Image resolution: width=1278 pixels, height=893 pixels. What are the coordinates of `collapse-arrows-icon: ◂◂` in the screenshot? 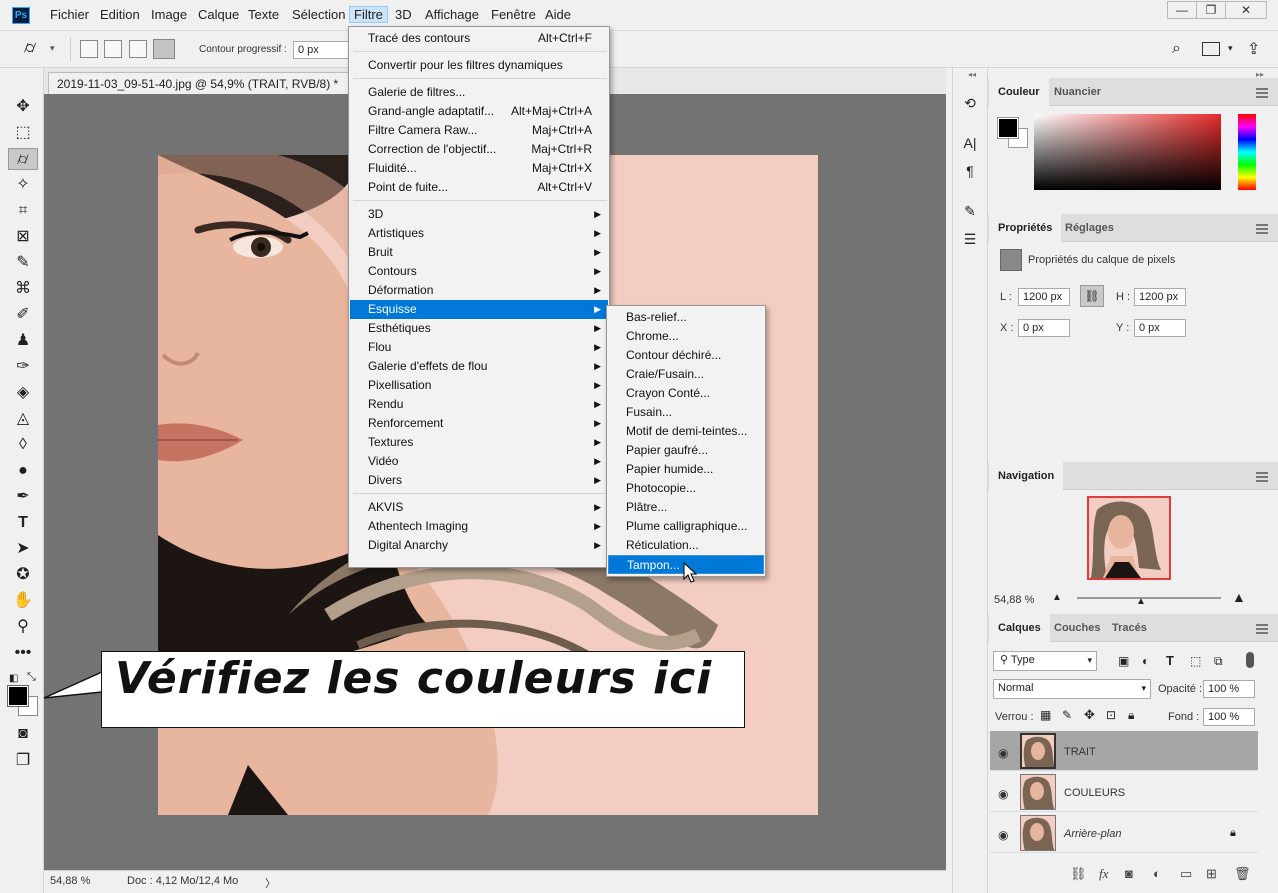 It's located at (972, 74).